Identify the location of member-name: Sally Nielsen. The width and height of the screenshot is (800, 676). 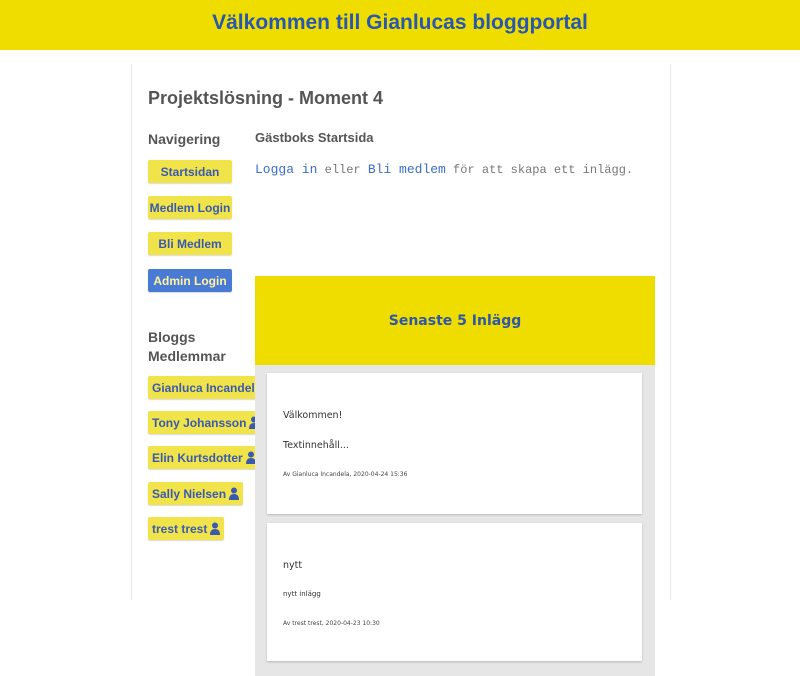
(189, 493).